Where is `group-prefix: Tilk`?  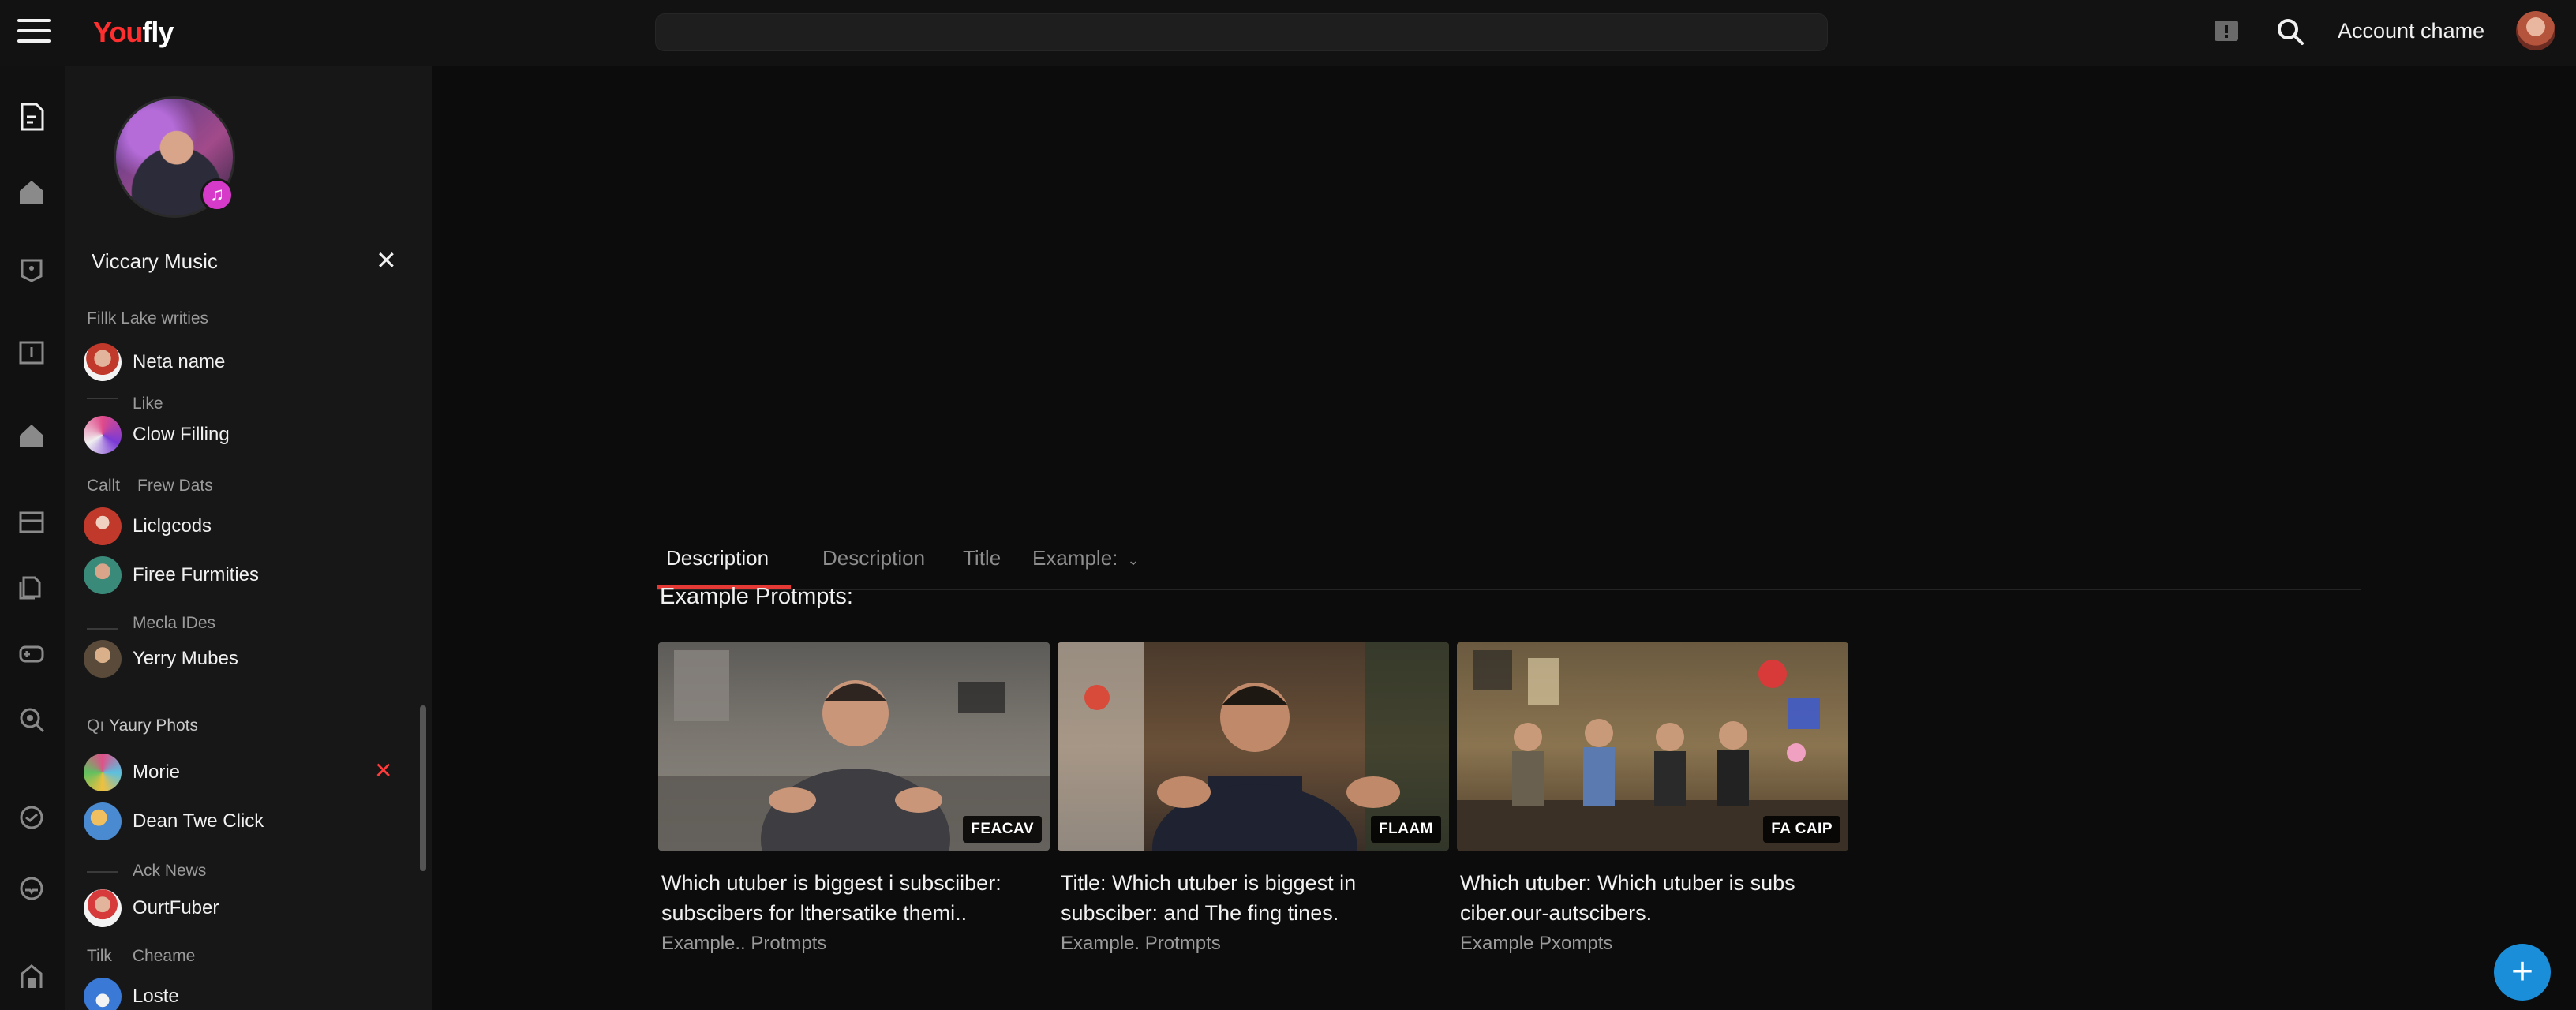 group-prefix: Tilk is located at coordinates (99, 956).